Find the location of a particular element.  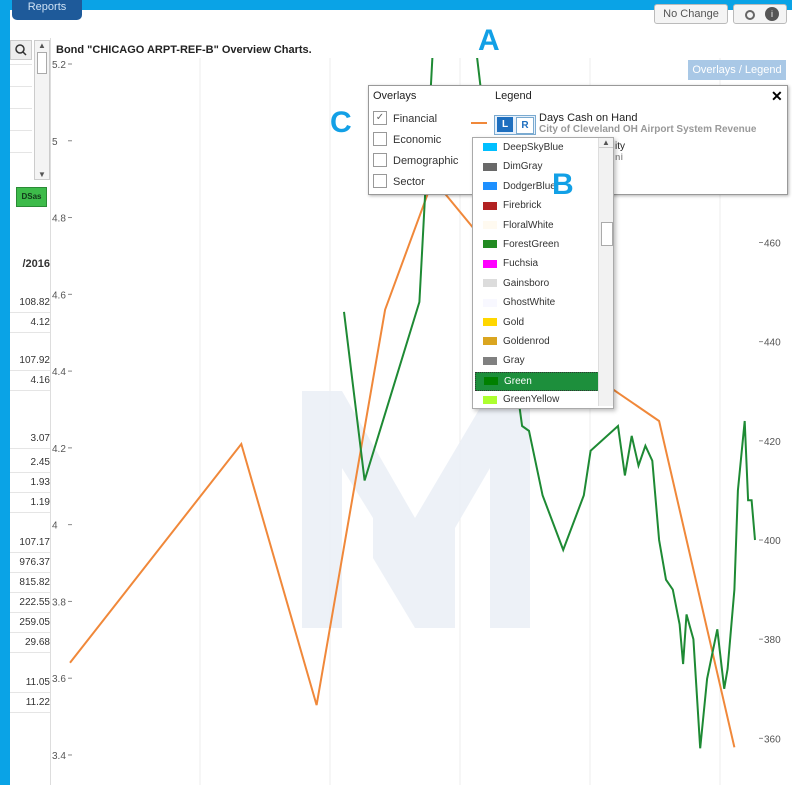

left-panel-value: 108.82 is located at coordinates (34, 302).